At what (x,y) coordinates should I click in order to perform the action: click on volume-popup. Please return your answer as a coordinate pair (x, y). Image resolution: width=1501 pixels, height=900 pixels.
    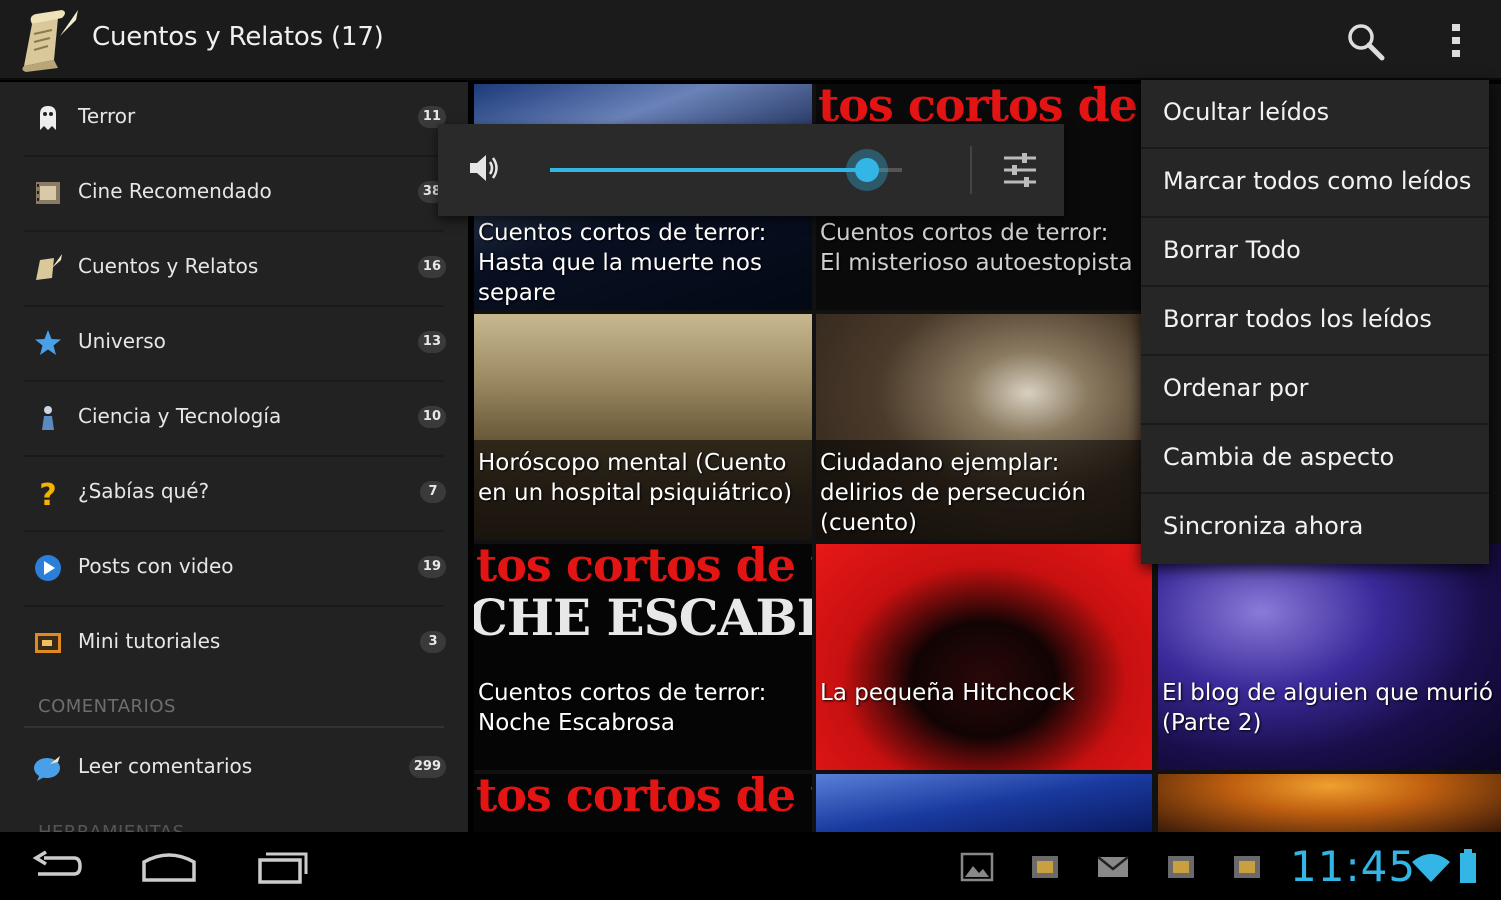
    Looking at the image, I should click on (751, 170).